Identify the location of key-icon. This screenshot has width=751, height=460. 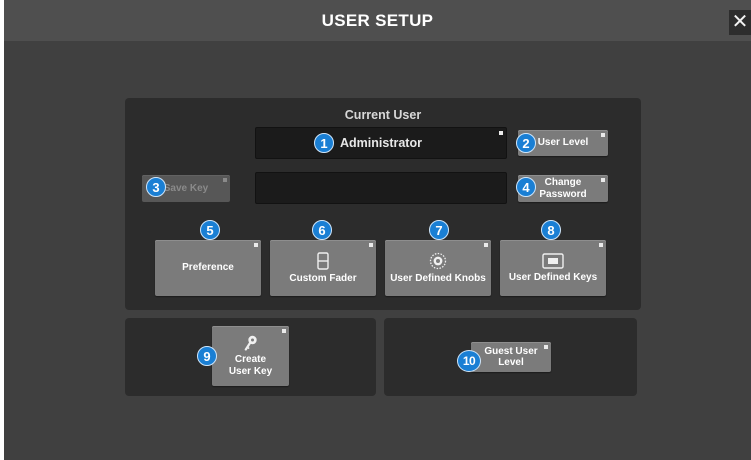
(250, 343).